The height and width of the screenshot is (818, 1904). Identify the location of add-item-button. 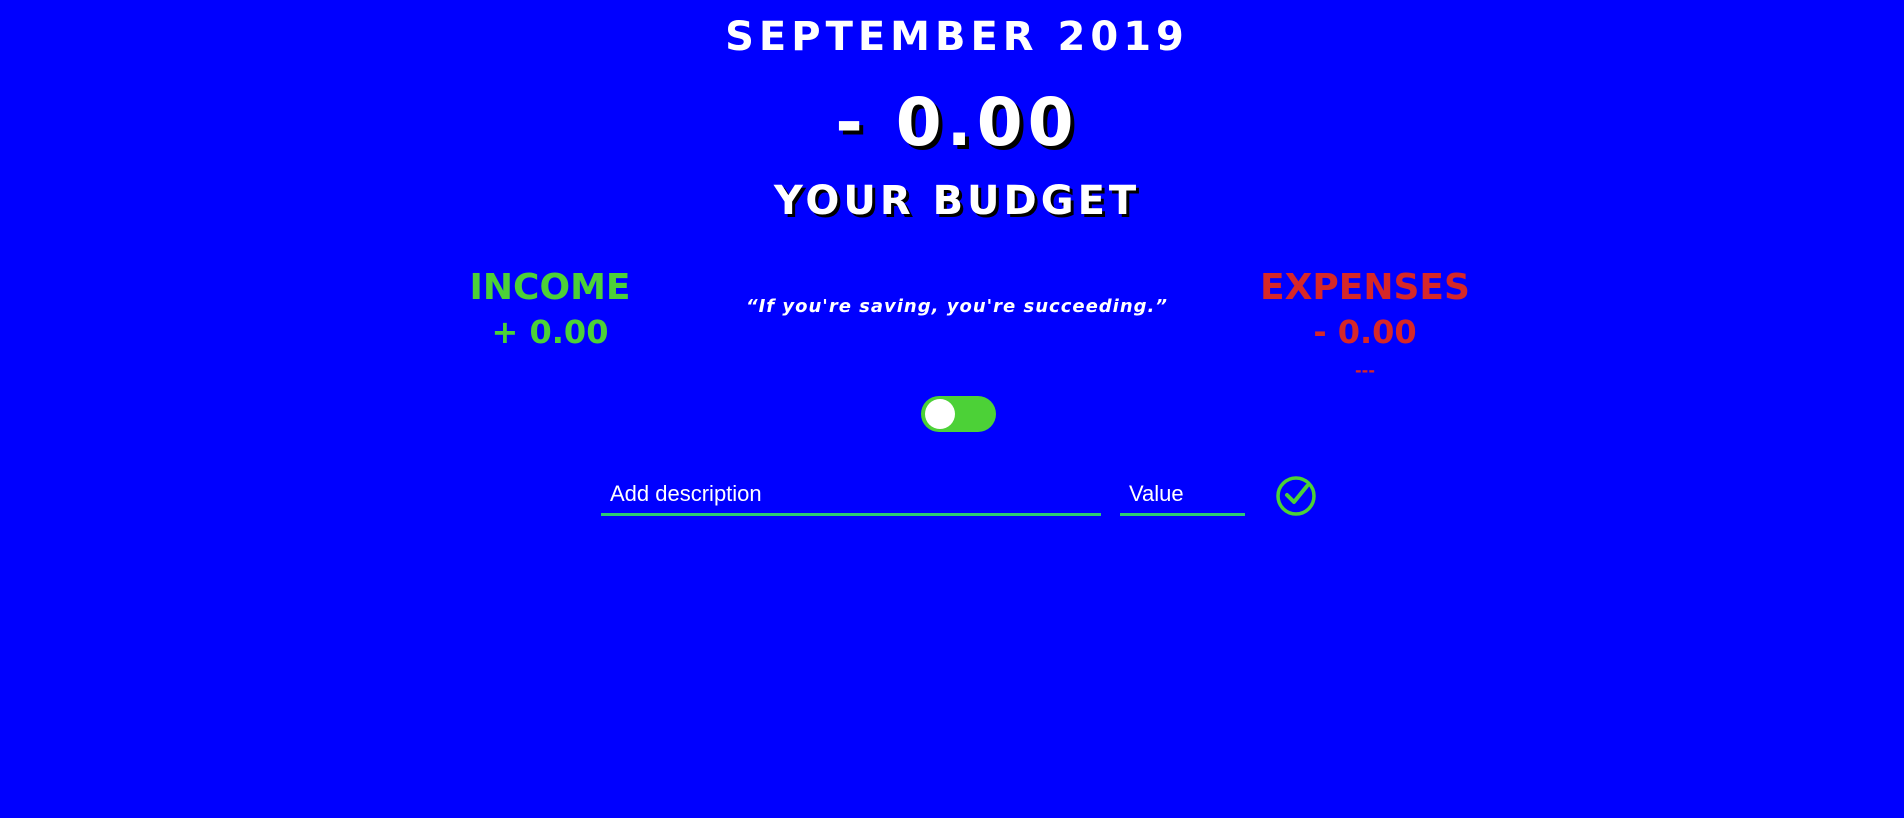
(1296, 496).